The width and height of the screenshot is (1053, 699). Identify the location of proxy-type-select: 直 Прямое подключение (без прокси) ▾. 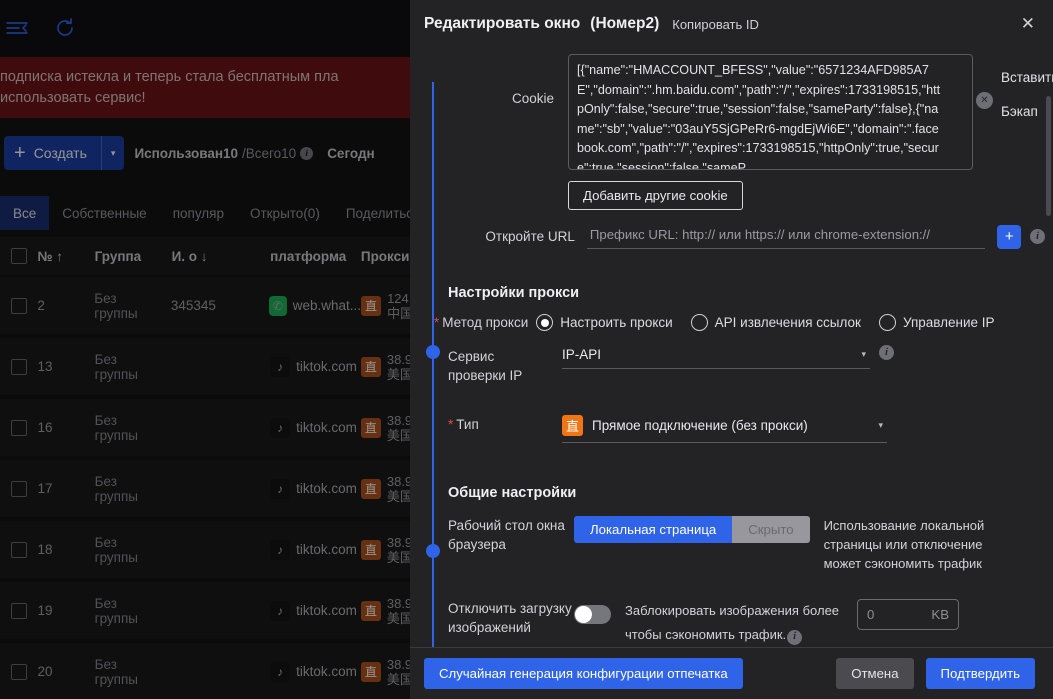
(724, 429).